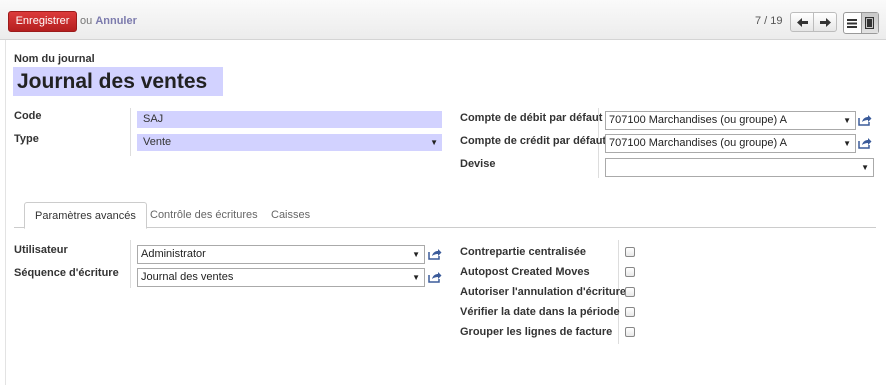 This screenshot has height=385, width=886. Describe the element at coordinates (531, 118) in the screenshot. I see `debit-account-label: Compte de débit par défaut` at that location.